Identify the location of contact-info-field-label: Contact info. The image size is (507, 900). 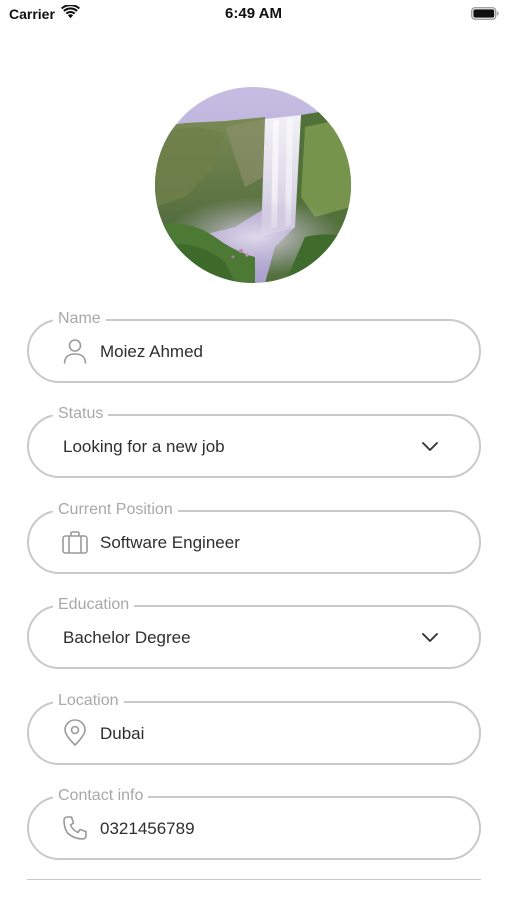
(101, 796).